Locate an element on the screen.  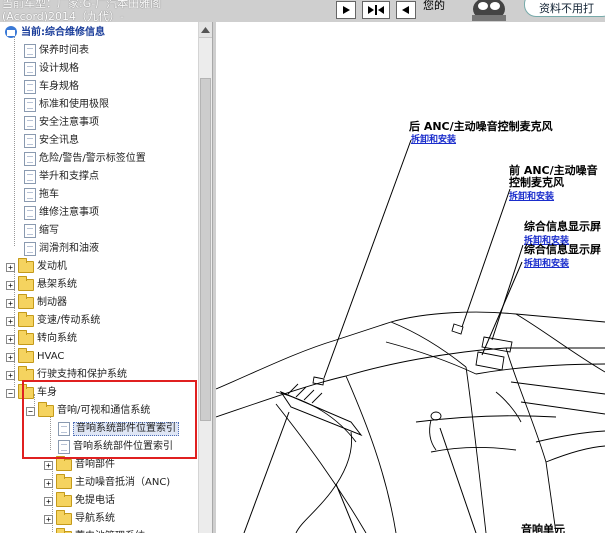
tree-subfolder: +蓄电池管理系统 is located at coordinates (94, 530).